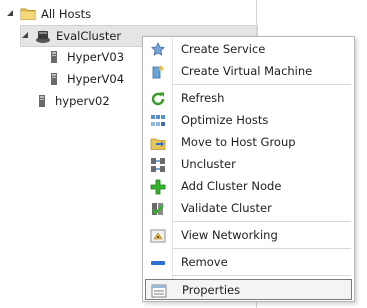  Describe the element at coordinates (248, 164) in the screenshot. I see `menu-item-uncluster: Uncluster` at that location.